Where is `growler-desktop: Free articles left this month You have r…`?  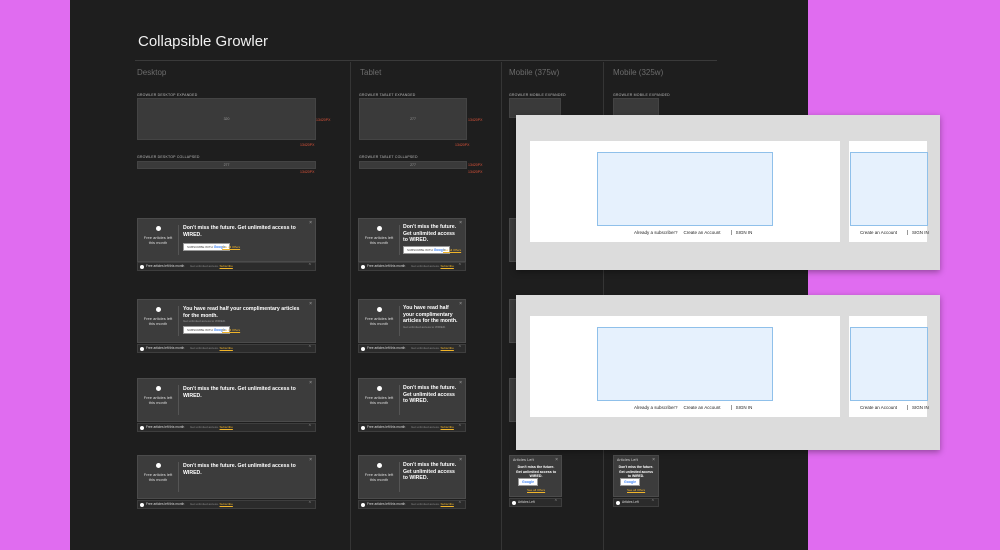 growler-desktop: Free articles left this month You have r… is located at coordinates (226, 321).